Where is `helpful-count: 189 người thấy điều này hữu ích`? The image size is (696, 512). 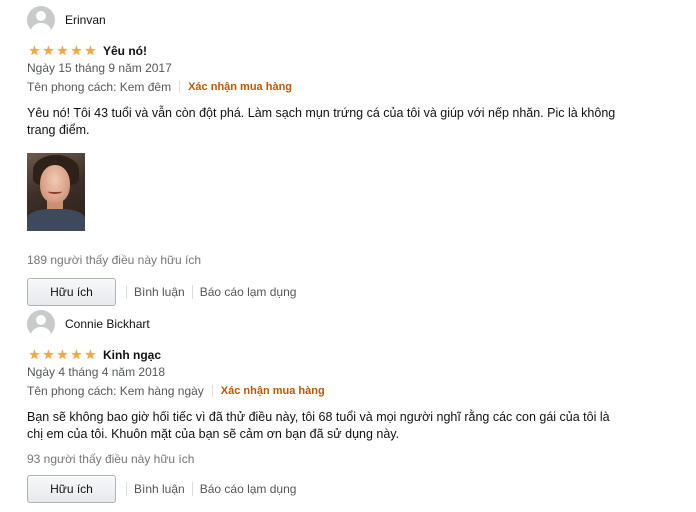
helpful-count: 189 người thấy điều này hữu ích is located at coordinates (114, 260).